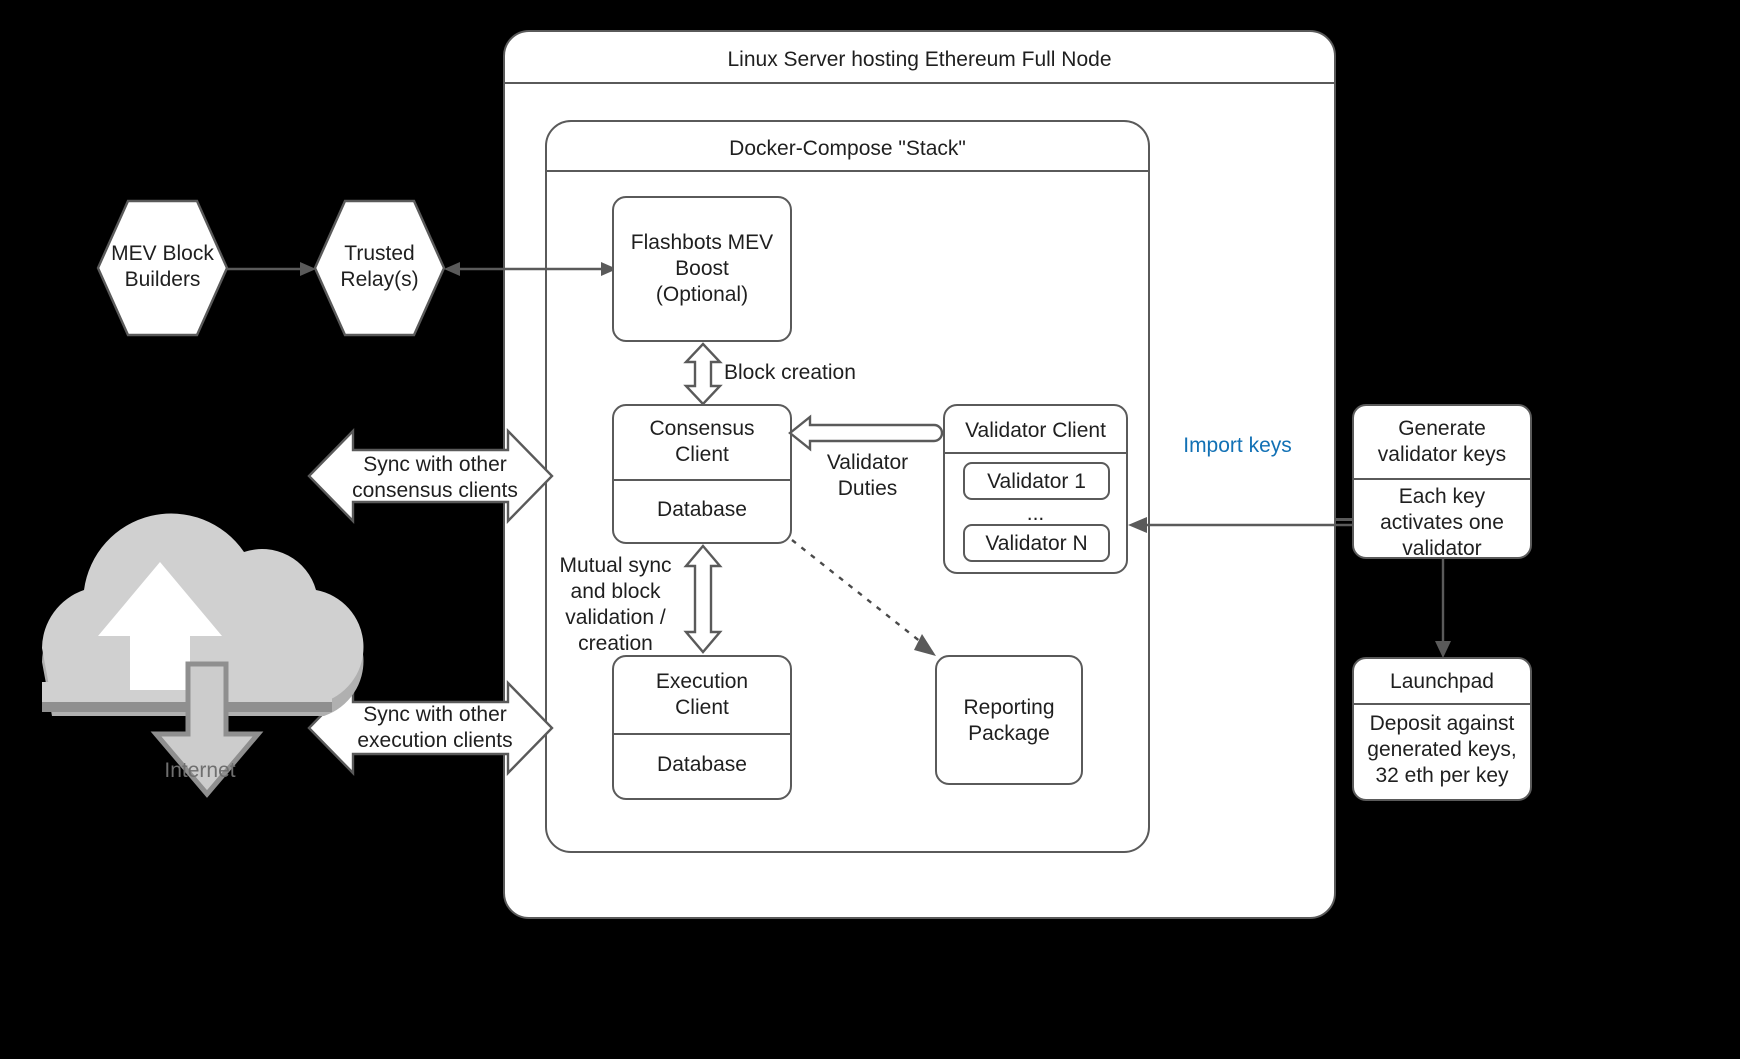 The image size is (1740, 1059). What do you see at coordinates (1009, 733) in the screenshot?
I see `reporting-package-label-line2: Package` at bounding box center [1009, 733].